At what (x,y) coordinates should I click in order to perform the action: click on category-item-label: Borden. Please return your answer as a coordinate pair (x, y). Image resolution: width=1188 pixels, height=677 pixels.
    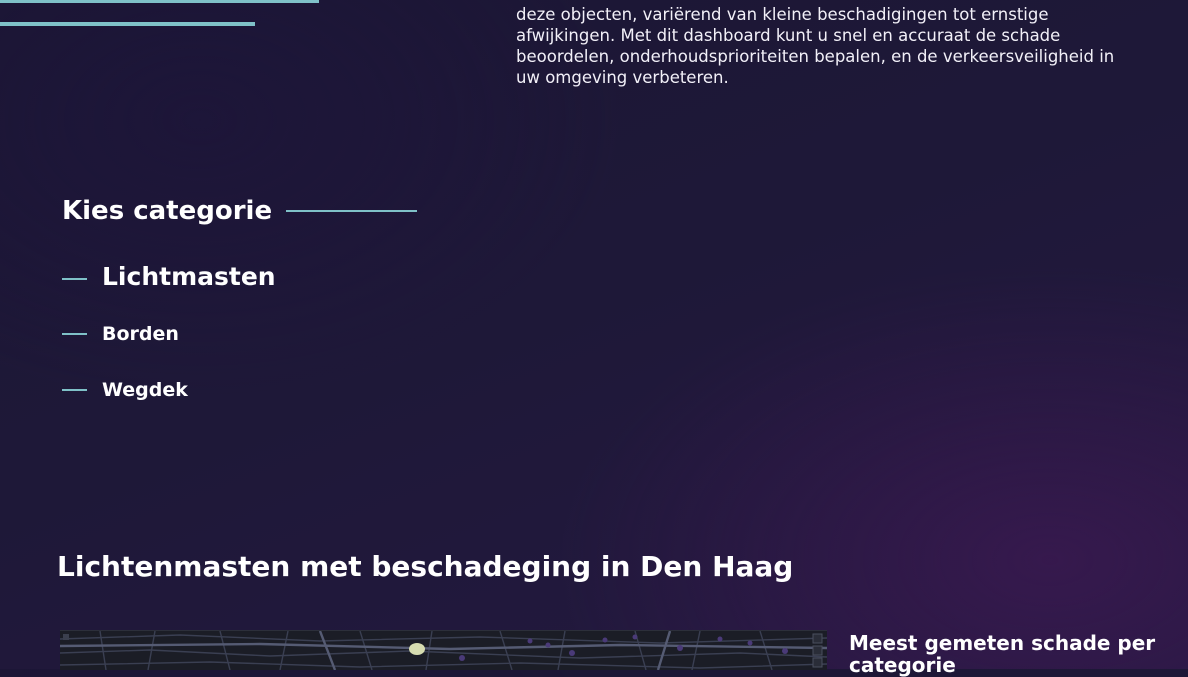
    Looking at the image, I should click on (140, 334).